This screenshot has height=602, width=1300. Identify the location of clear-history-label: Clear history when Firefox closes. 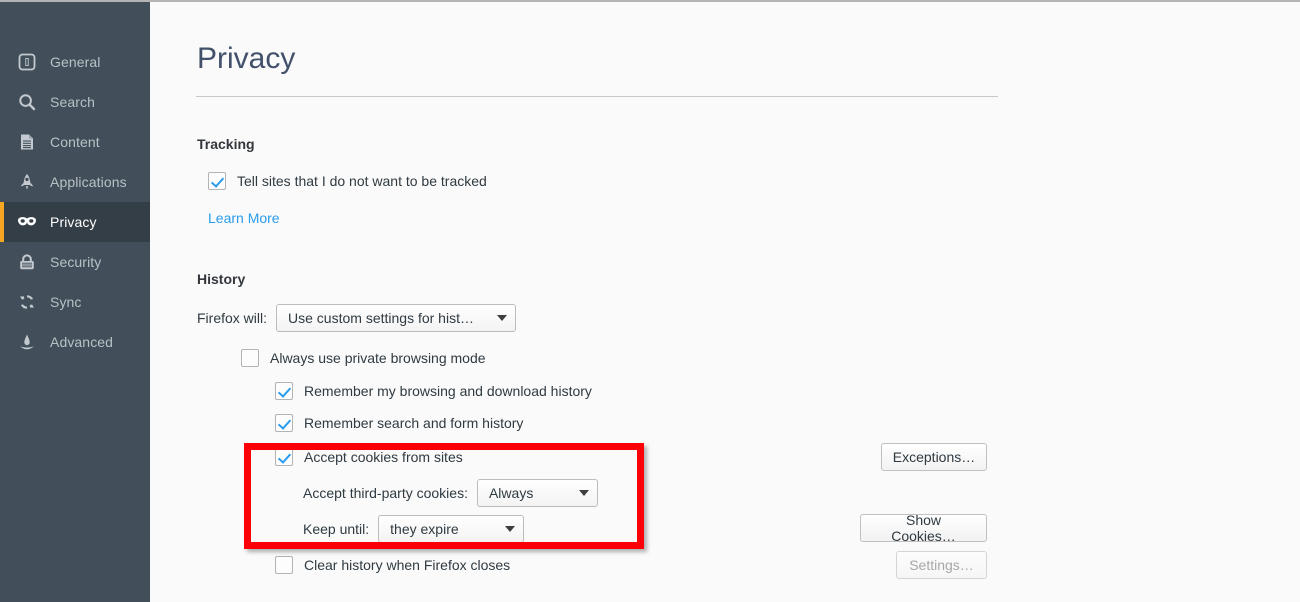
(407, 565).